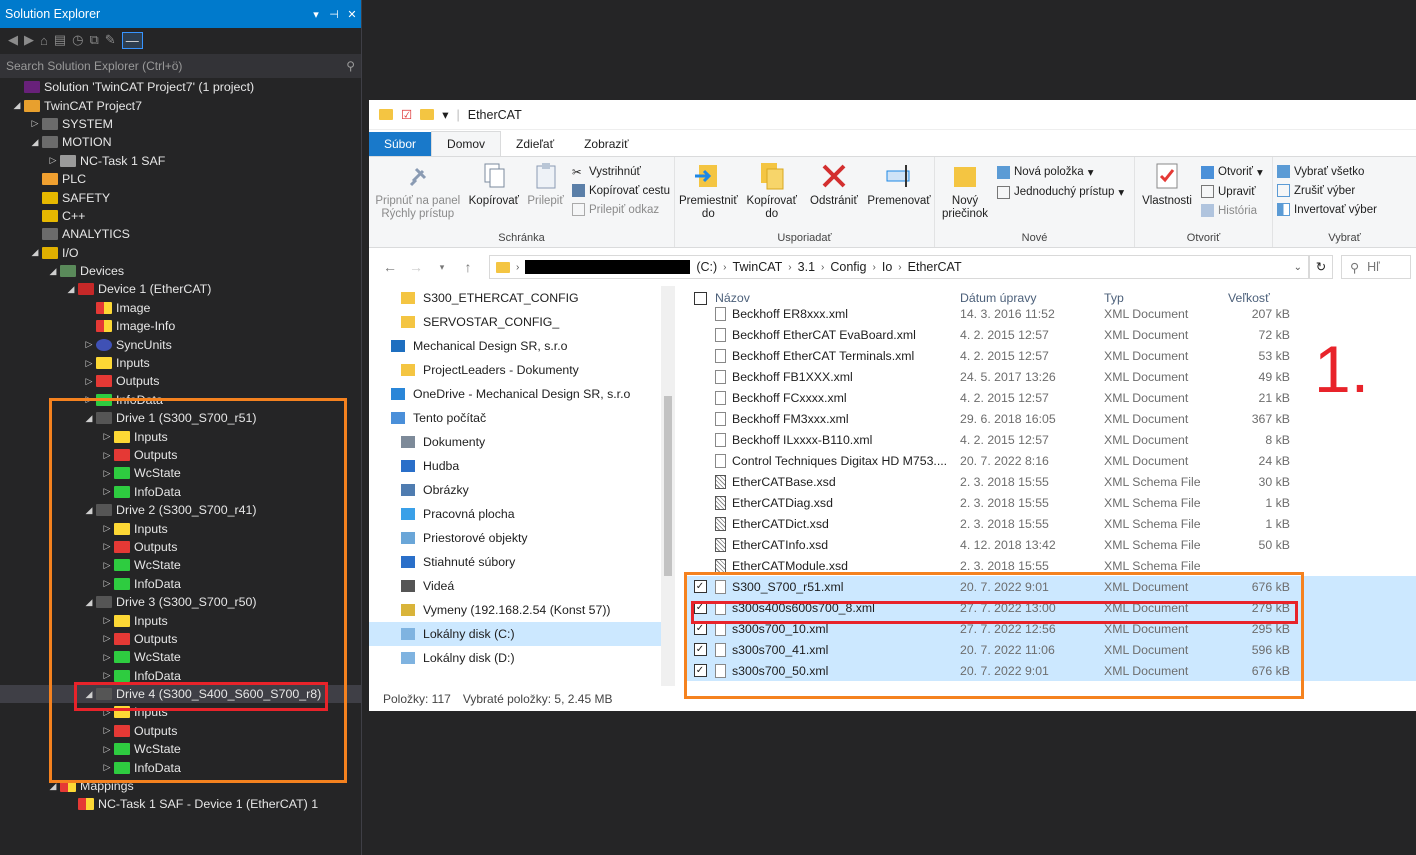 This screenshot has width=1416, height=855. What do you see at coordinates (180, 308) in the screenshot?
I see `tree-node: Image` at bounding box center [180, 308].